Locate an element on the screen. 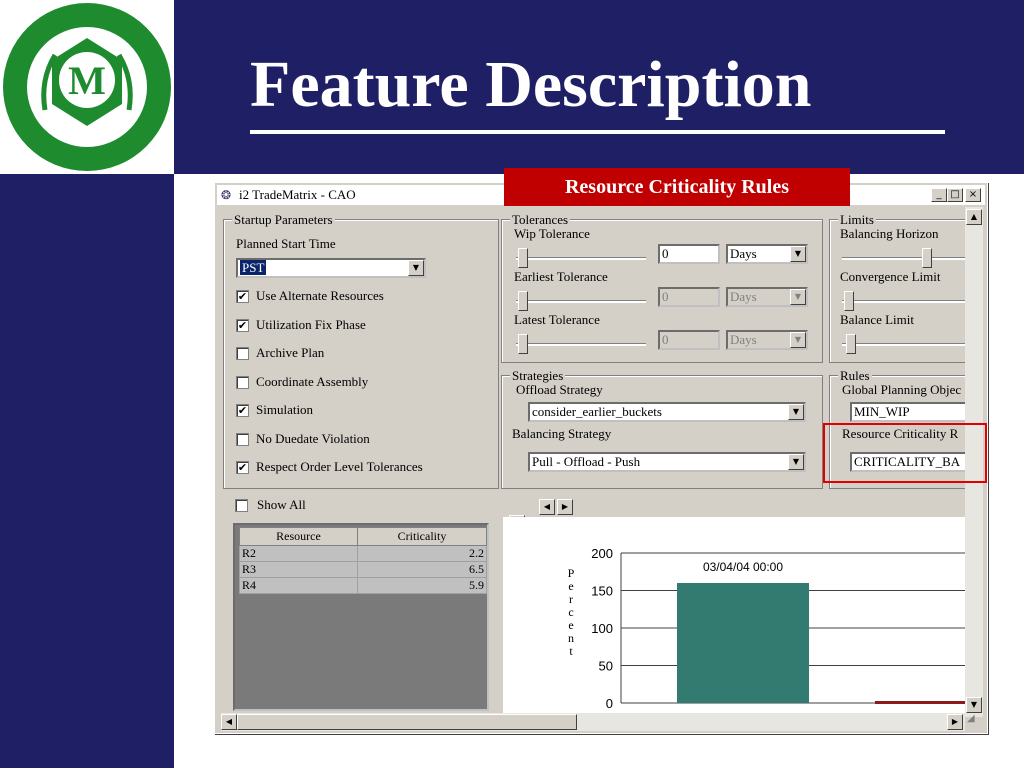 The image size is (1024, 768). criticality-cell: 6.5 is located at coordinates (422, 569).